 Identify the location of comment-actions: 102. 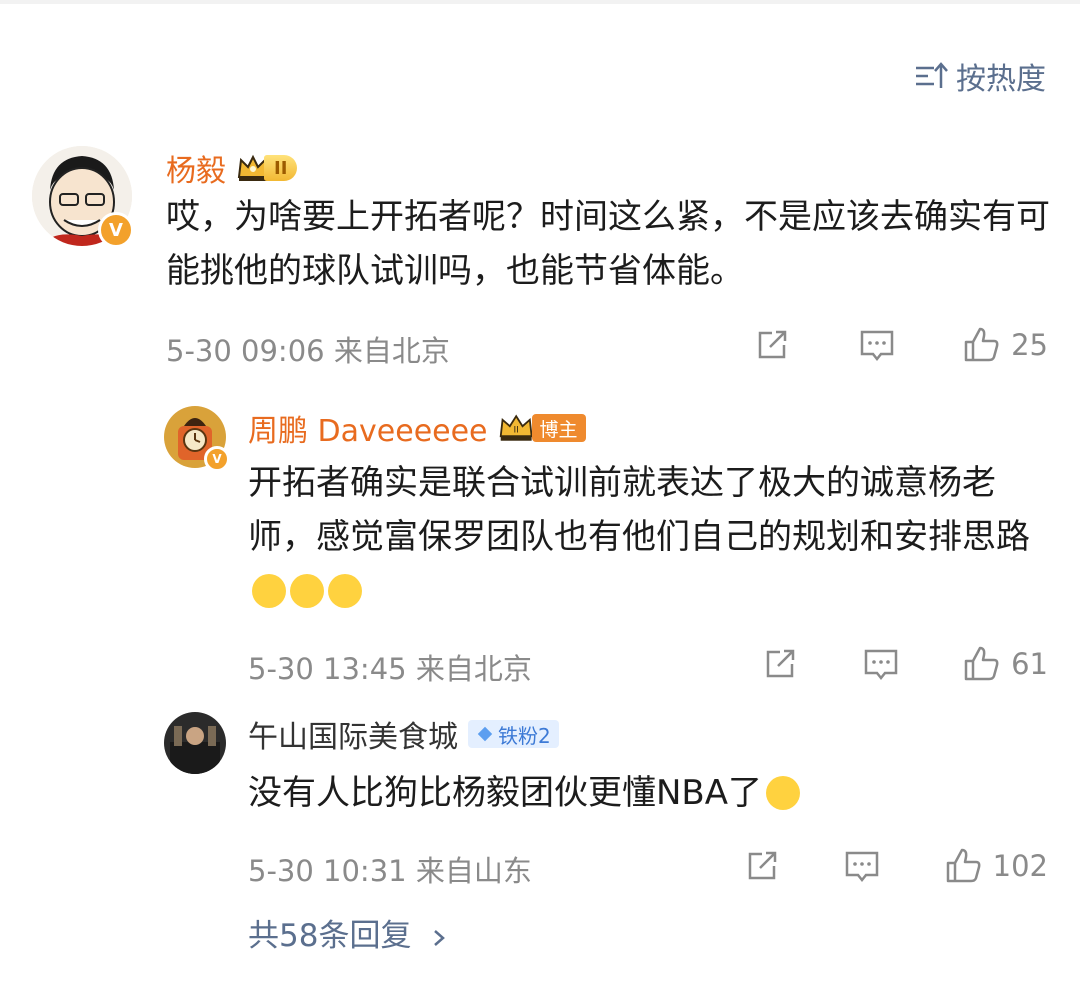
(895, 866).